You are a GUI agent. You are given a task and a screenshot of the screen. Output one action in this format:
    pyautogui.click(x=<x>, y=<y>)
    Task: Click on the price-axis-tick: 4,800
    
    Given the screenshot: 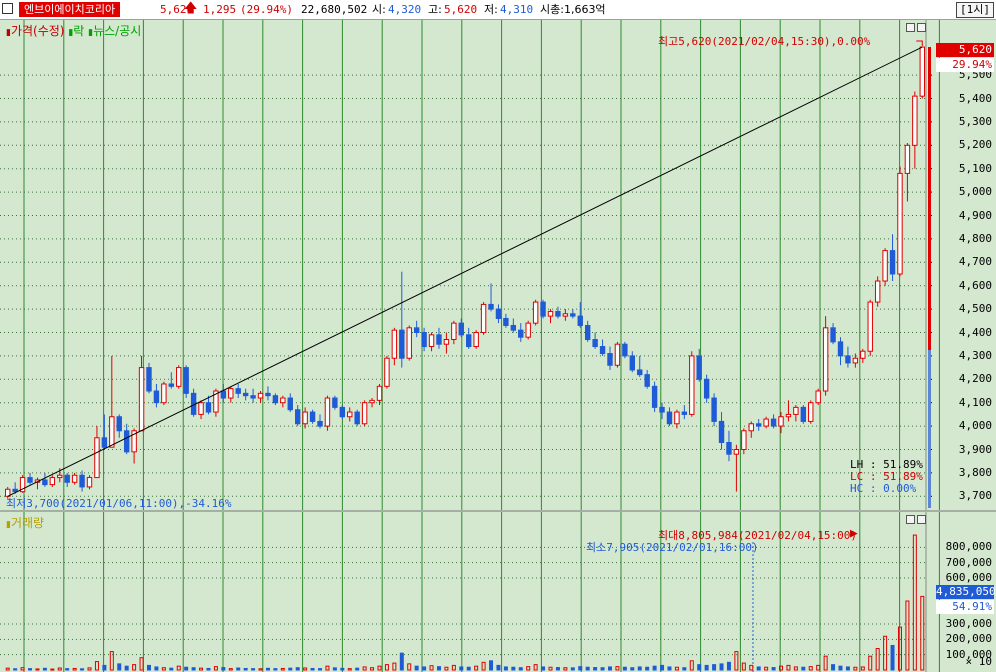 What is the action you would take?
    pyautogui.click(x=975, y=238)
    